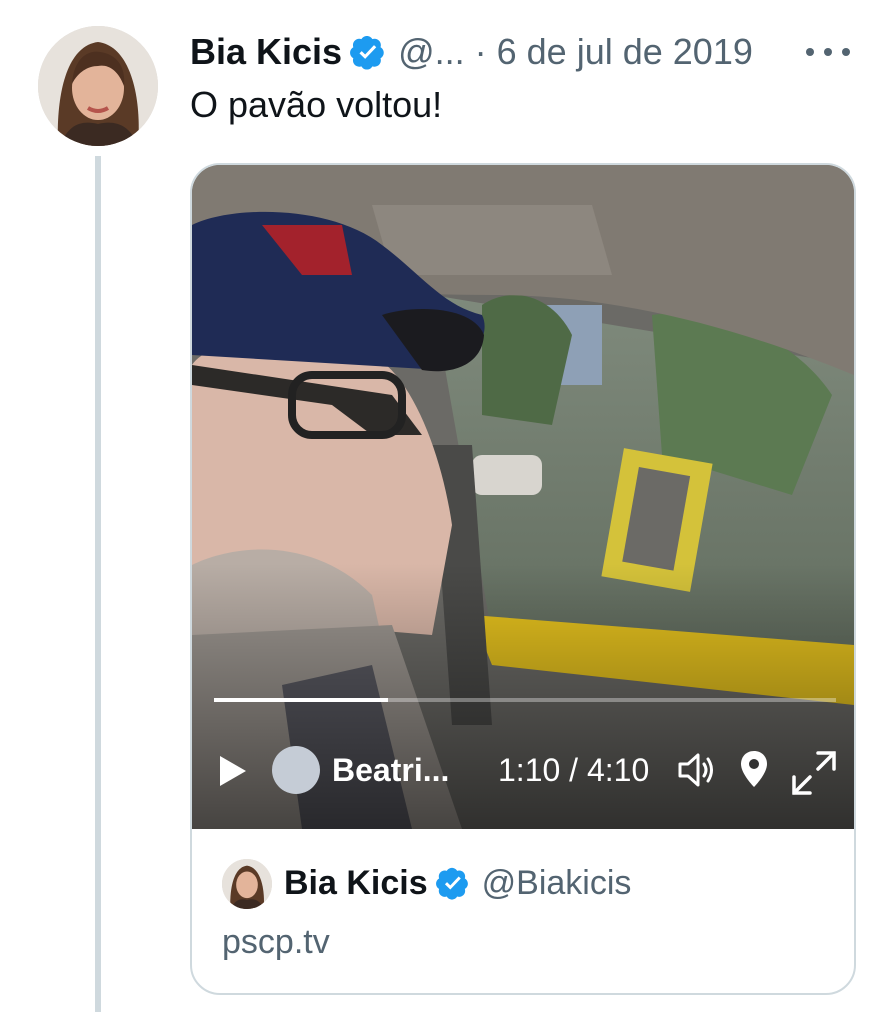 The image size is (890, 1012). I want to click on card-author-line: Bia Kicis @Biakicis, so click(457, 883).